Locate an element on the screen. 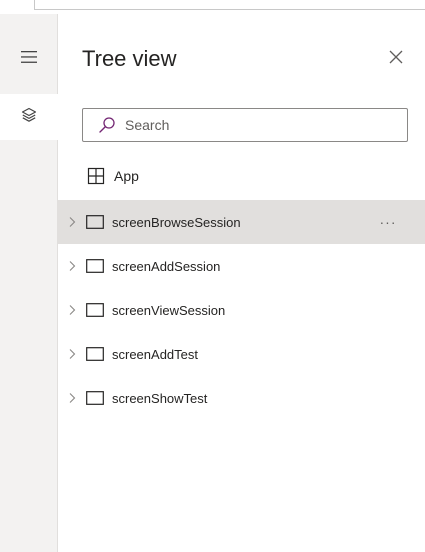 The image size is (425, 552). top-strip-tab is located at coordinates (229, 5).